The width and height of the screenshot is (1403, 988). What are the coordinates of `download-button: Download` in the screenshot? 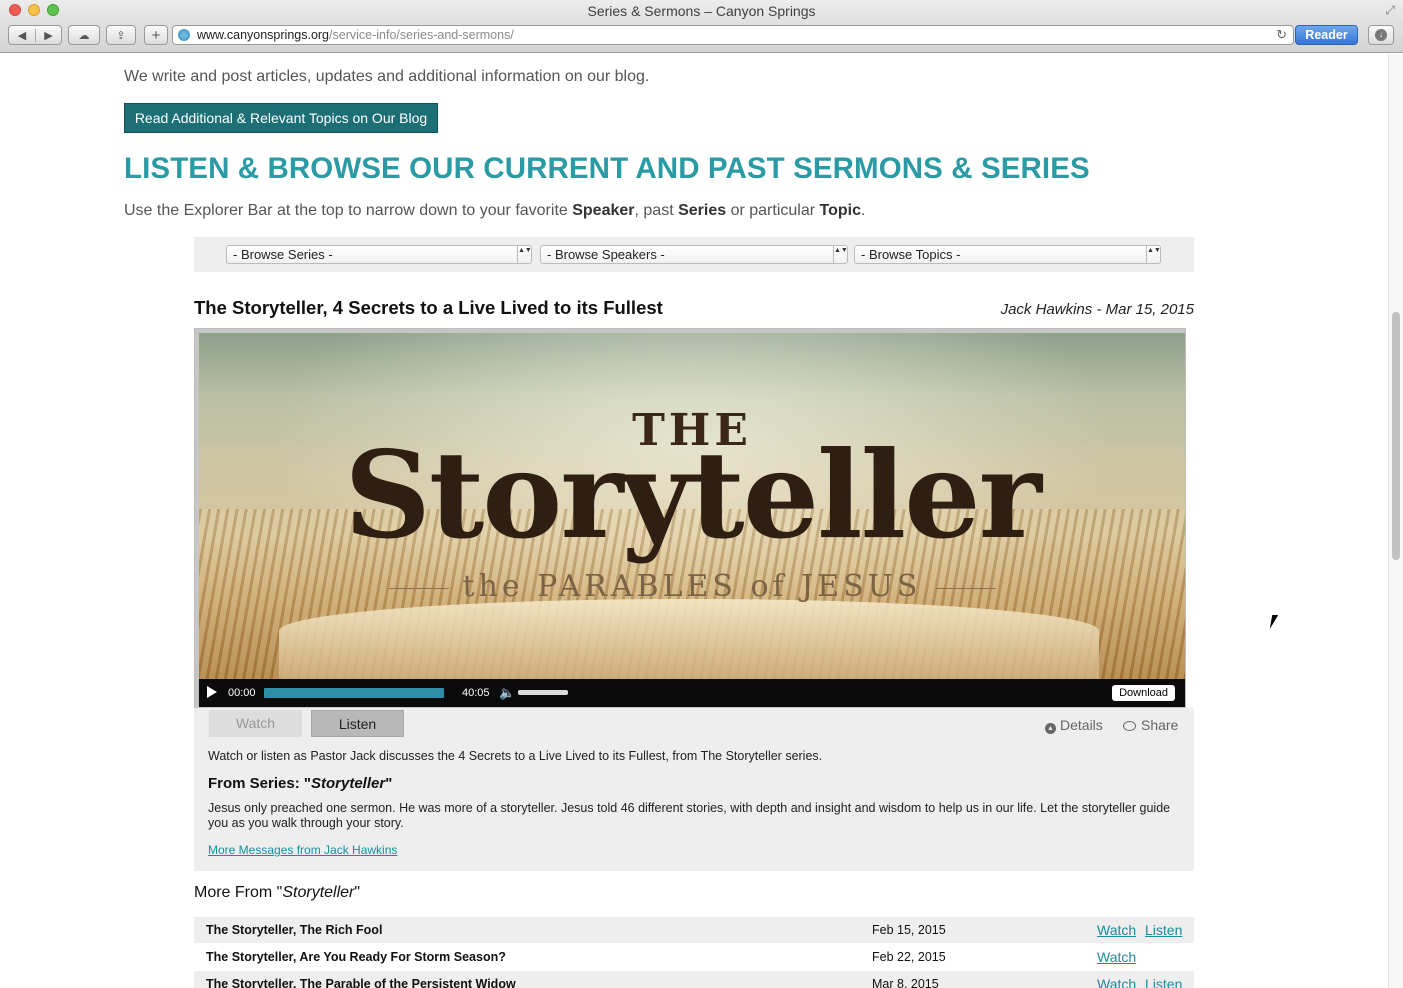 It's located at (1143, 693).